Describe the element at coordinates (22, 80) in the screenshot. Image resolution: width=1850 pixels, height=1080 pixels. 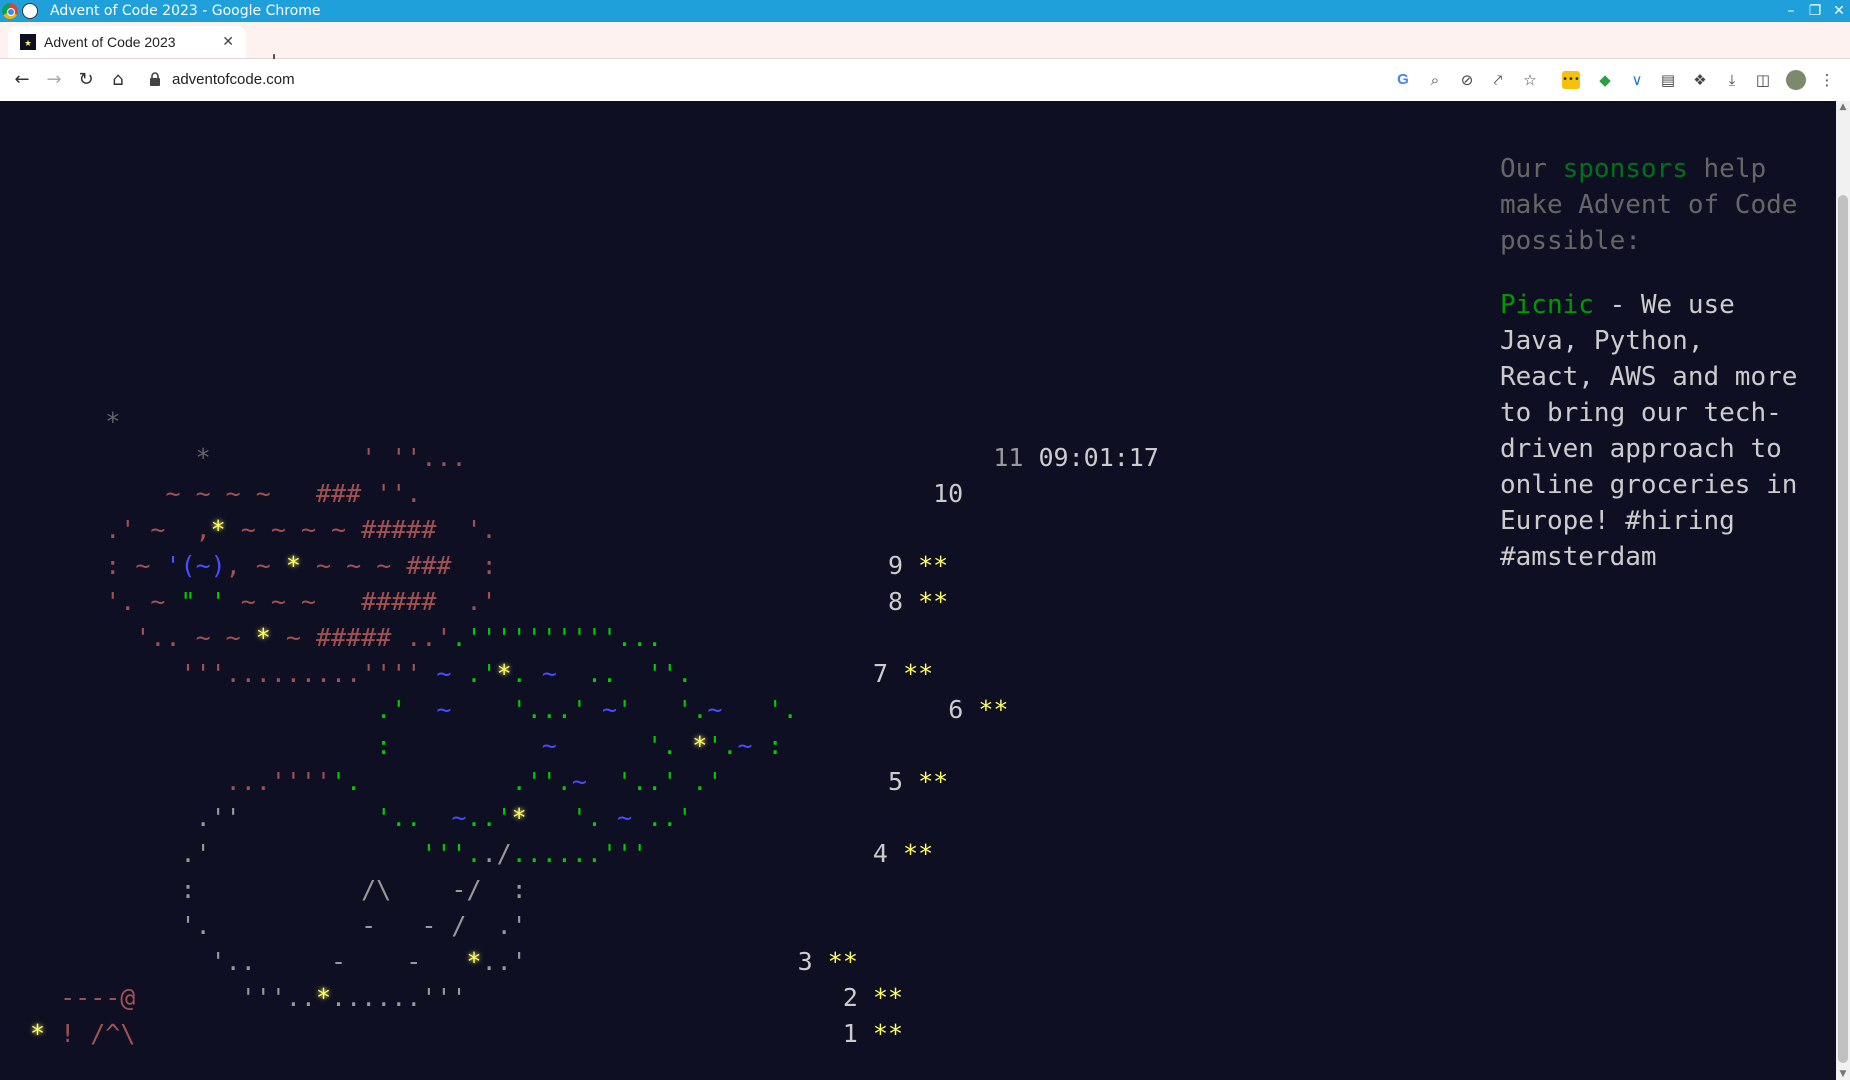
I see `back-arrow-icon: ←` at that location.